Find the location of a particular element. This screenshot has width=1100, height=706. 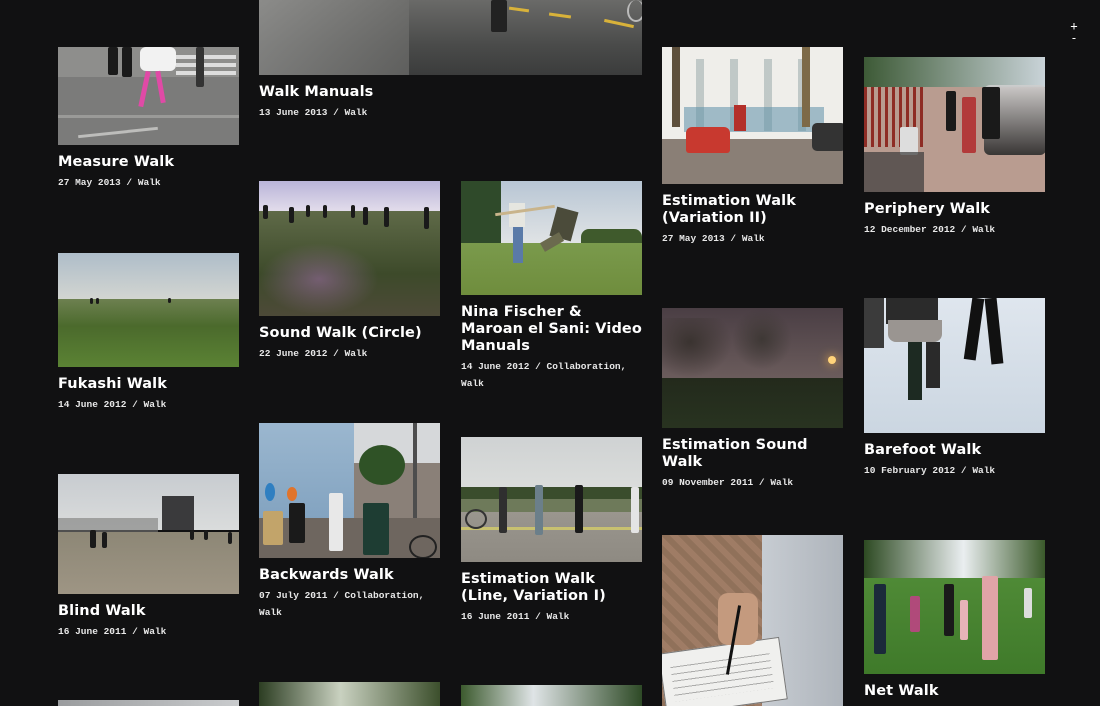

periphery-walk-thumbnail is located at coordinates (954, 124).